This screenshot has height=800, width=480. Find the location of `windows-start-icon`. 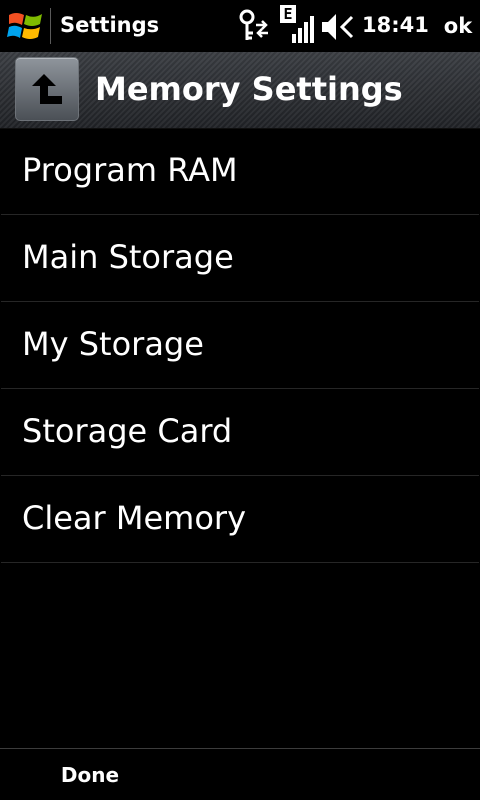

windows-start-icon is located at coordinates (24, 26).